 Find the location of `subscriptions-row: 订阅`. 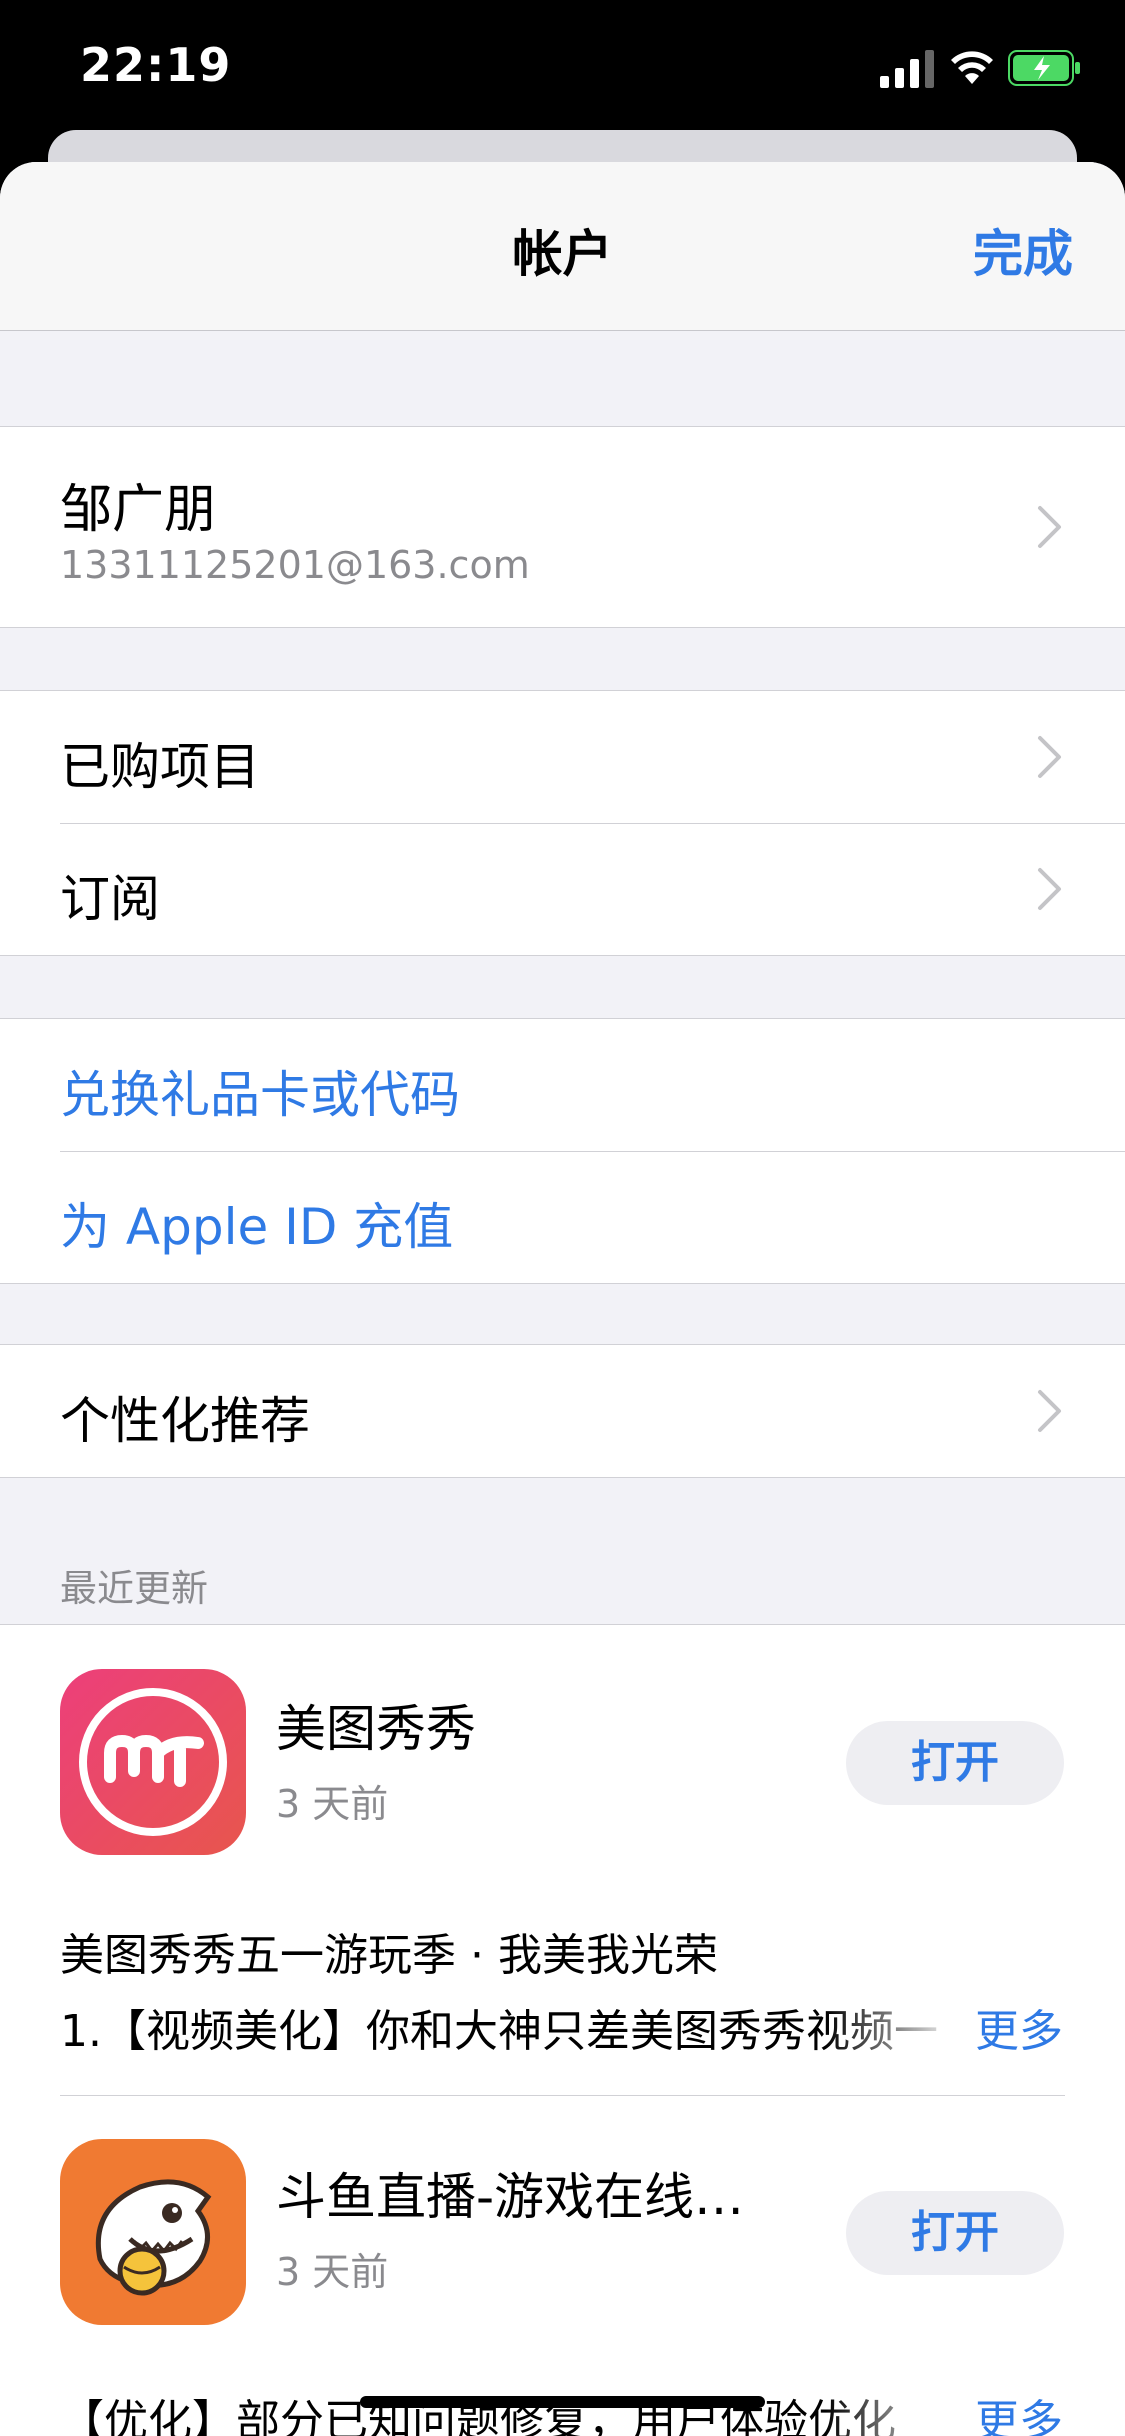

subscriptions-row: 订阅 is located at coordinates (562, 889).